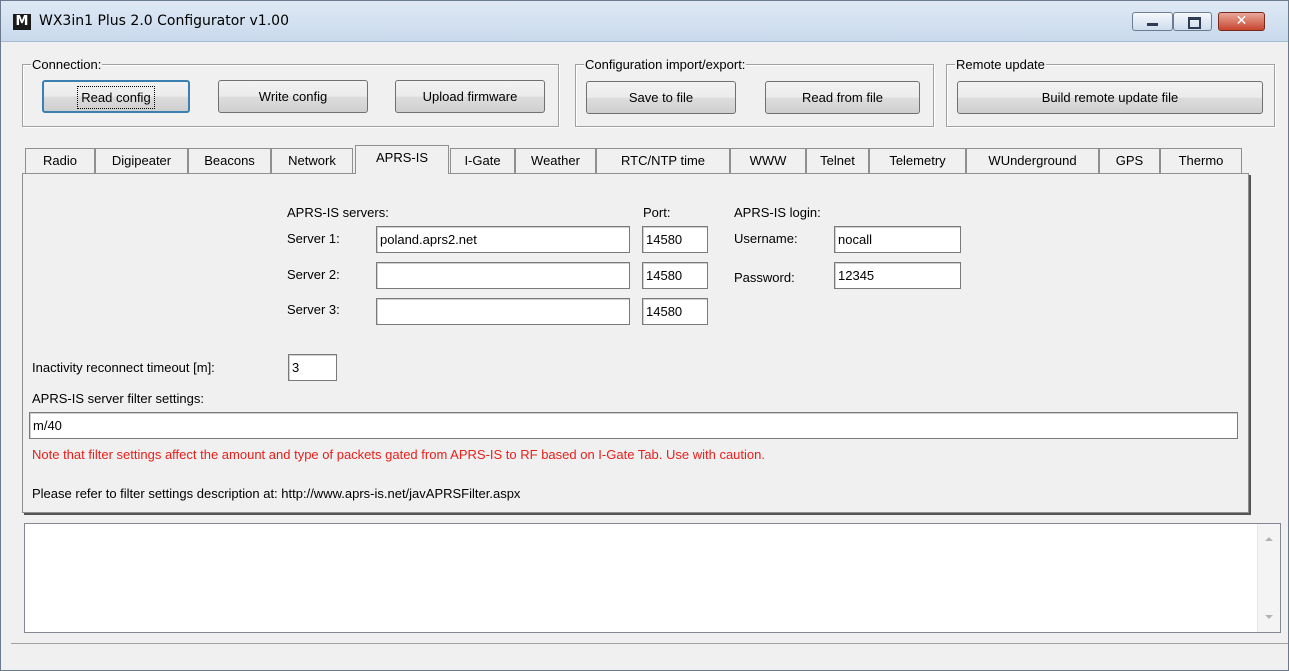  What do you see at coordinates (897, 275) in the screenshot?
I see `password-input: 12345` at bounding box center [897, 275].